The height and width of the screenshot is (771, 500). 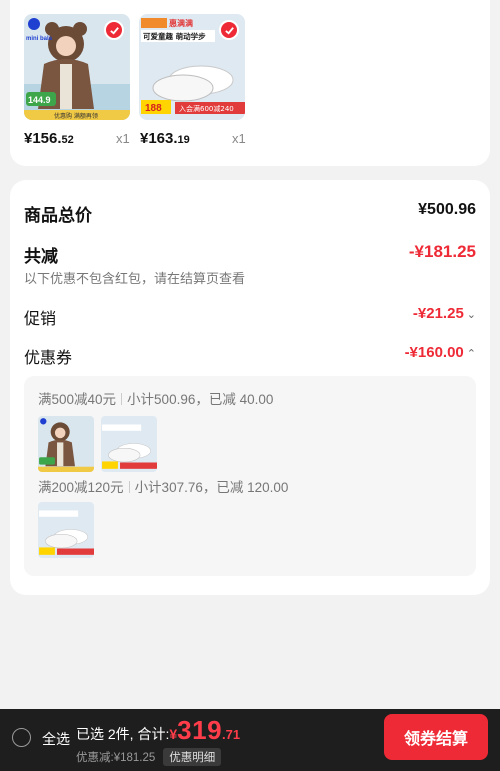 What do you see at coordinates (471, 354) in the screenshot?
I see `chevron-up-icon: ⌃` at bounding box center [471, 354].